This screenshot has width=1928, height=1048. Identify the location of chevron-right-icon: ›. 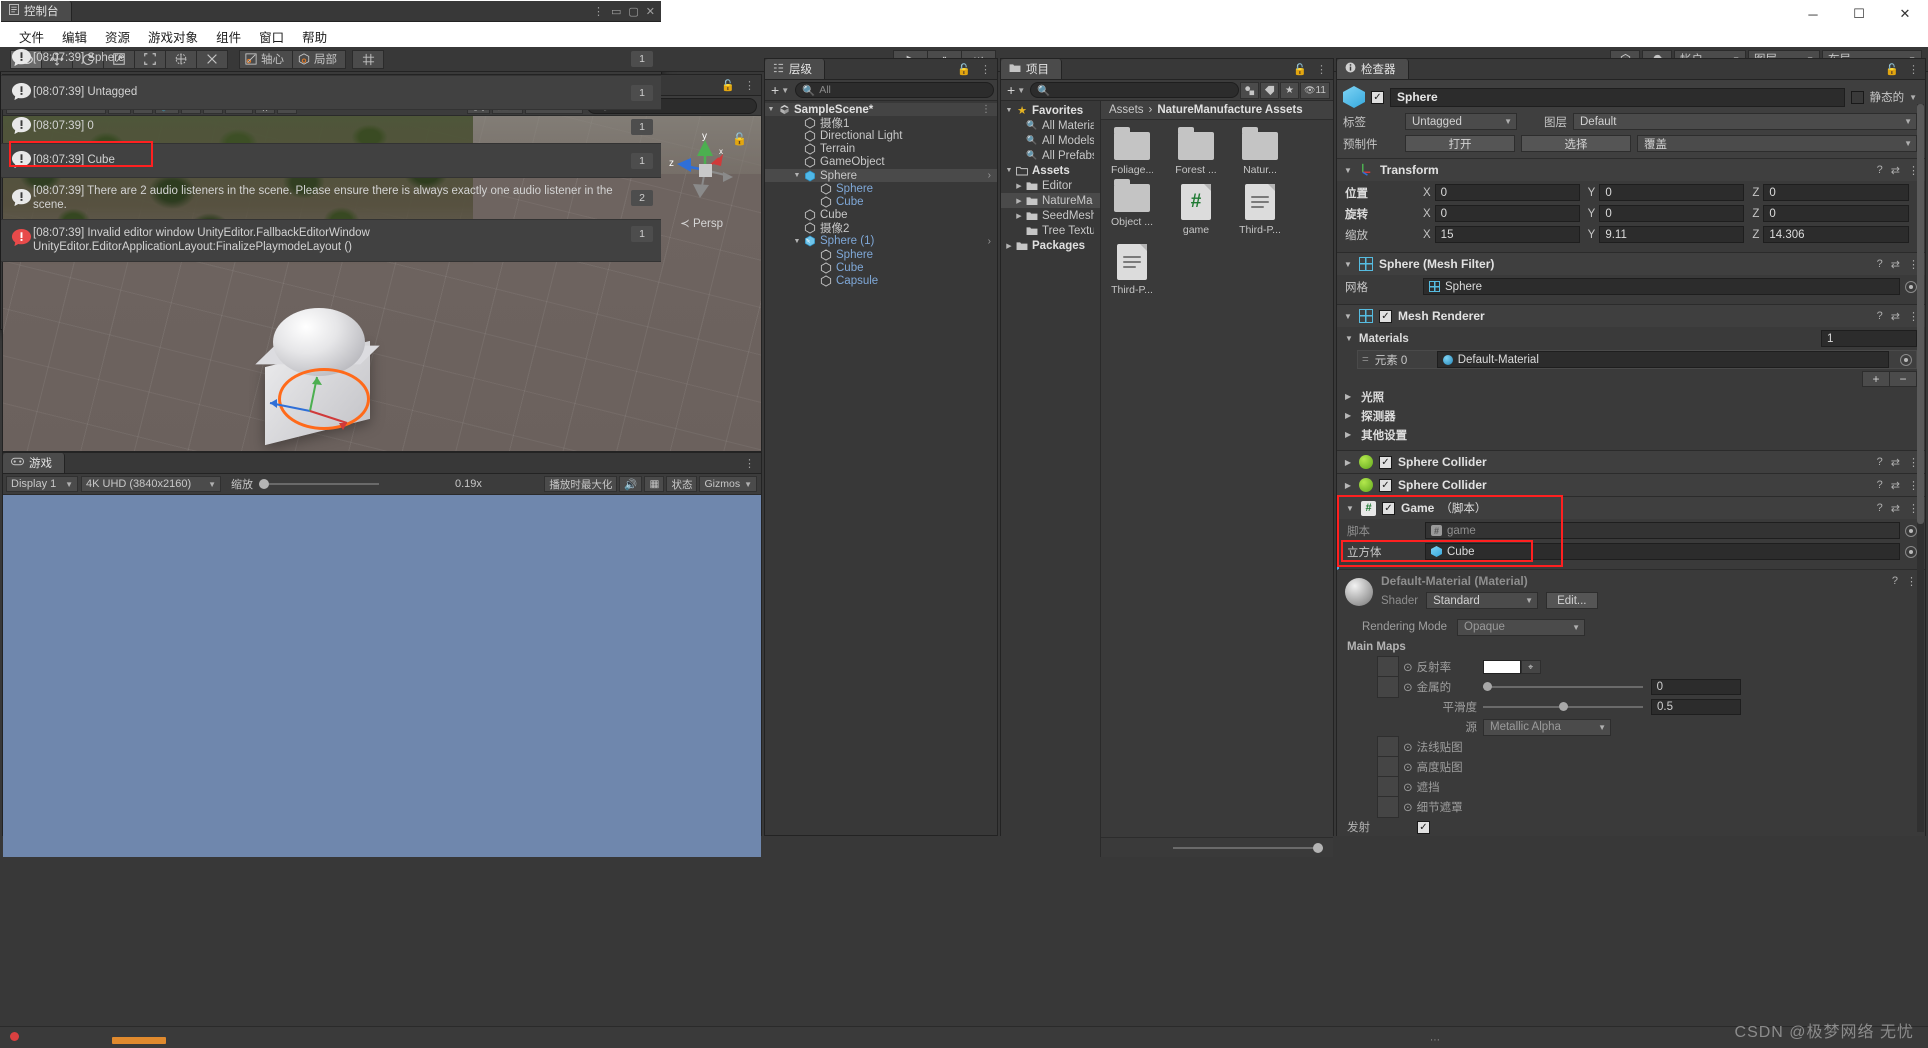
(989, 241).